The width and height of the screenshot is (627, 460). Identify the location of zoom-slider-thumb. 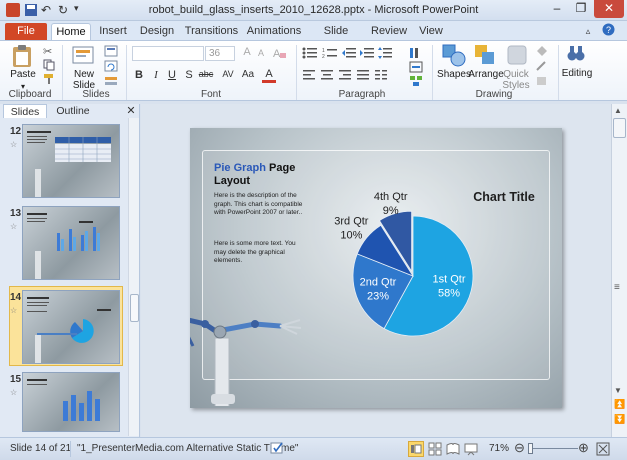
(530, 448).